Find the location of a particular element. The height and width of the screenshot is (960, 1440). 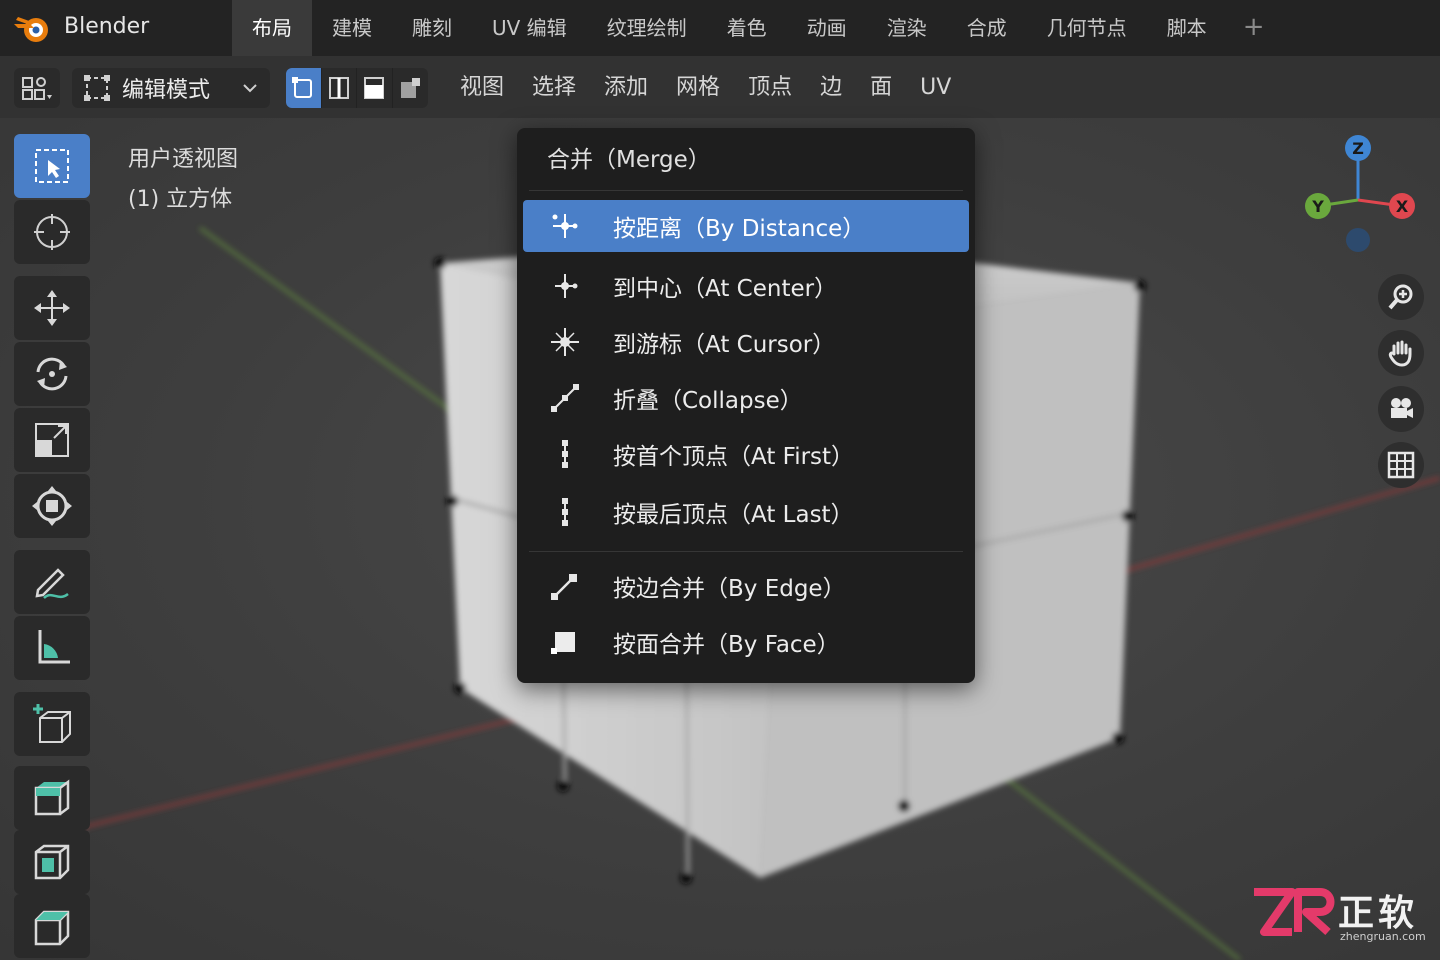

add-workspace-button: + is located at coordinates (1254, 28).